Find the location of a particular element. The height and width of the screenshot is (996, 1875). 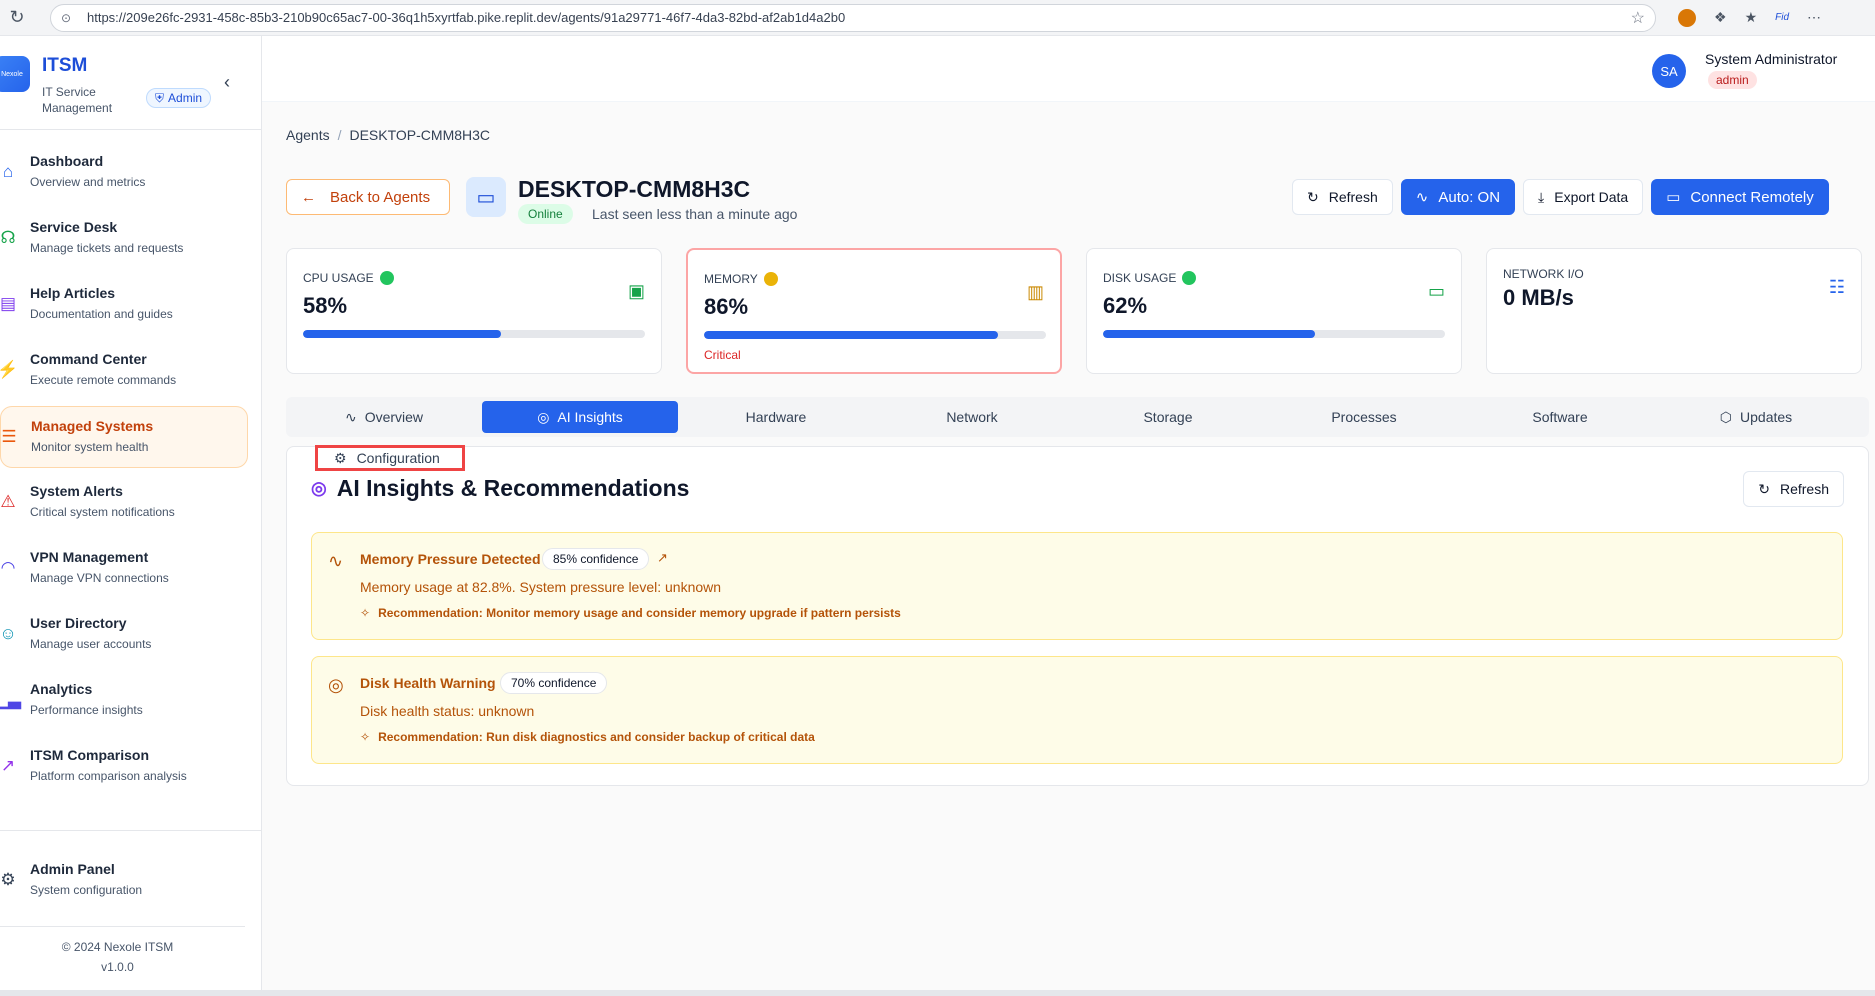

export-data-button: ⤓ Export Data is located at coordinates (1583, 197).